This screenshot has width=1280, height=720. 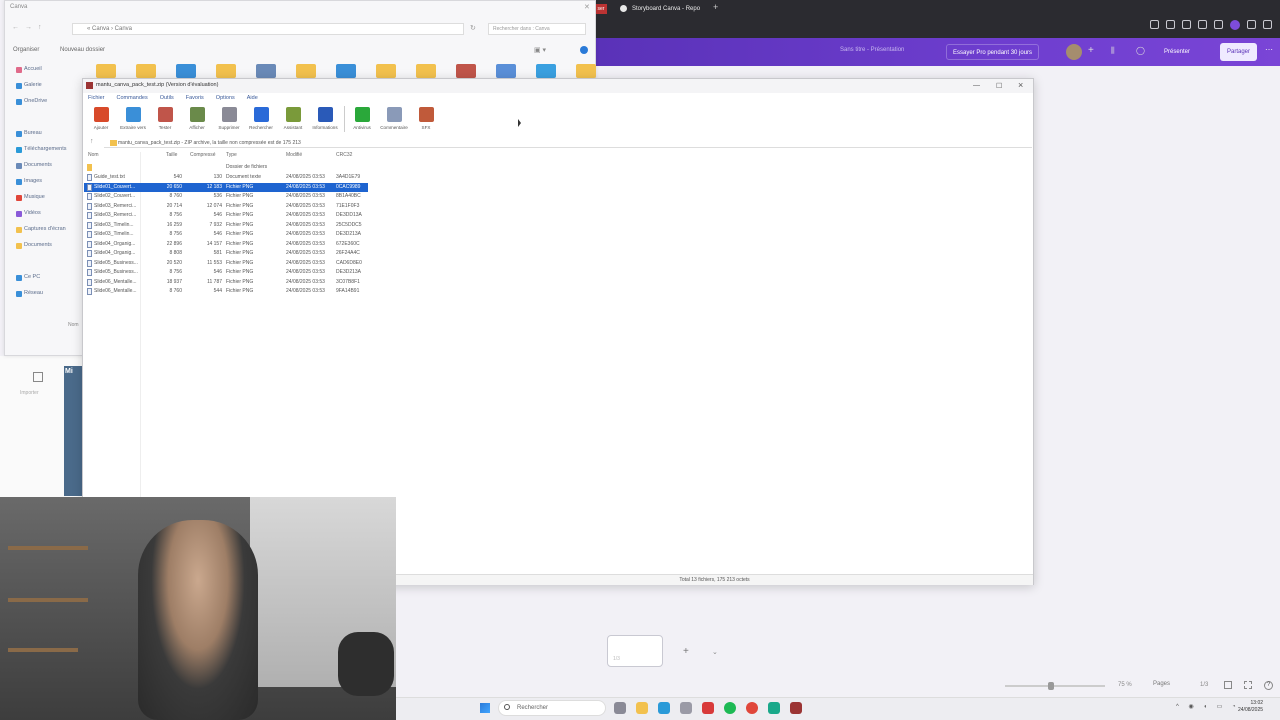 What do you see at coordinates (92, 141) in the screenshot?
I see `up-folder-icon: ↑` at bounding box center [92, 141].